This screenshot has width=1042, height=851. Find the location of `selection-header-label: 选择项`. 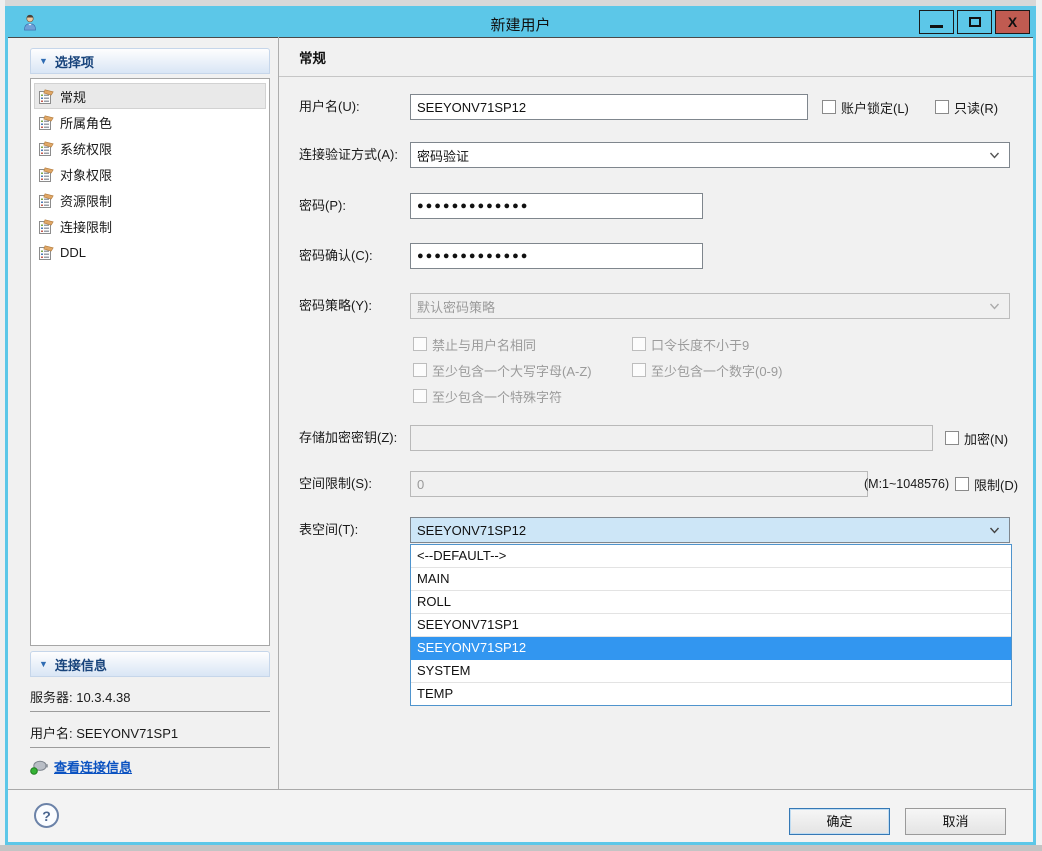

selection-header-label: 选择项 is located at coordinates (74, 62).